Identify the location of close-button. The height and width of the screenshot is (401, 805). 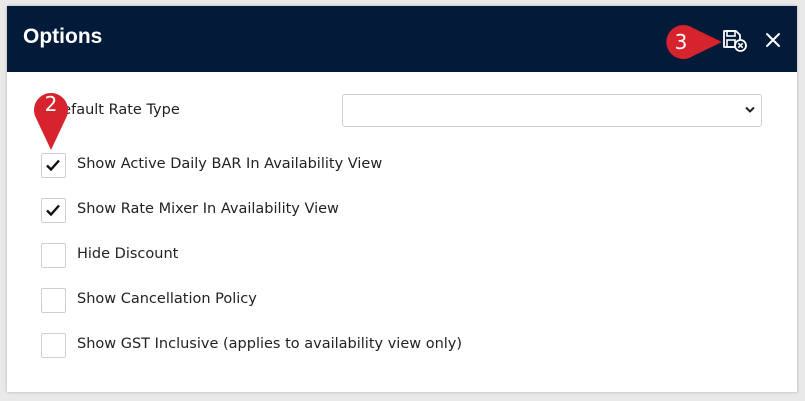
(773, 40).